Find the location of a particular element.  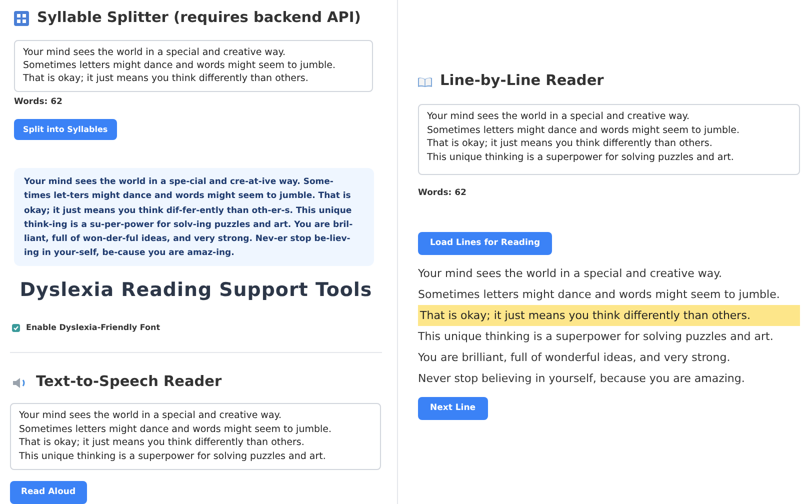

page-title: Dyslexia Reading Support Tools is located at coordinates (196, 290).